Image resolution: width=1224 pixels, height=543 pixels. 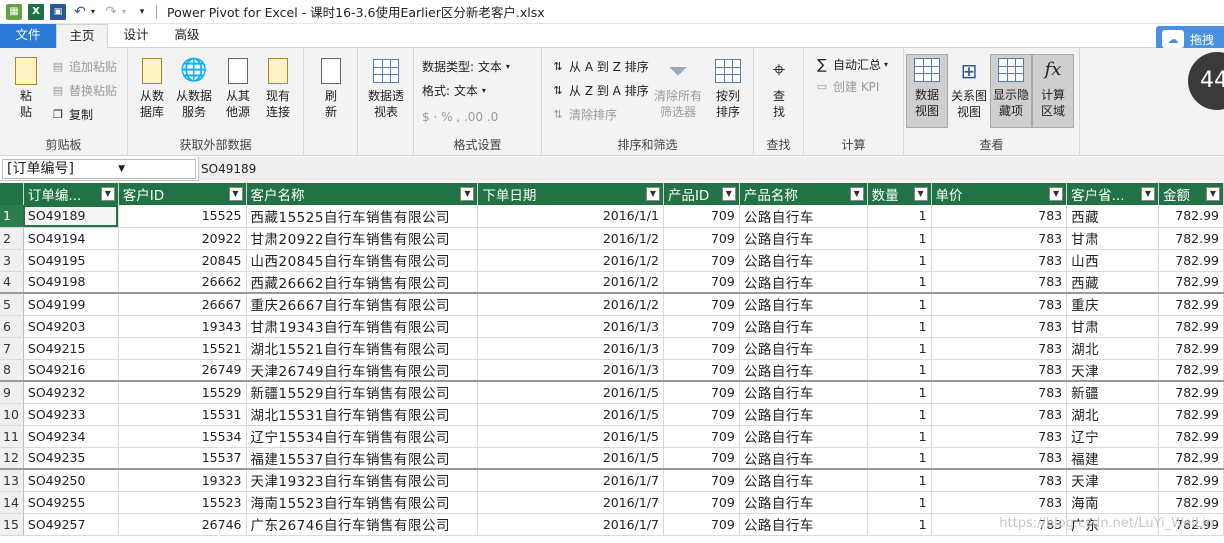 I want to click on row-number: 6, so click(x=12, y=326).